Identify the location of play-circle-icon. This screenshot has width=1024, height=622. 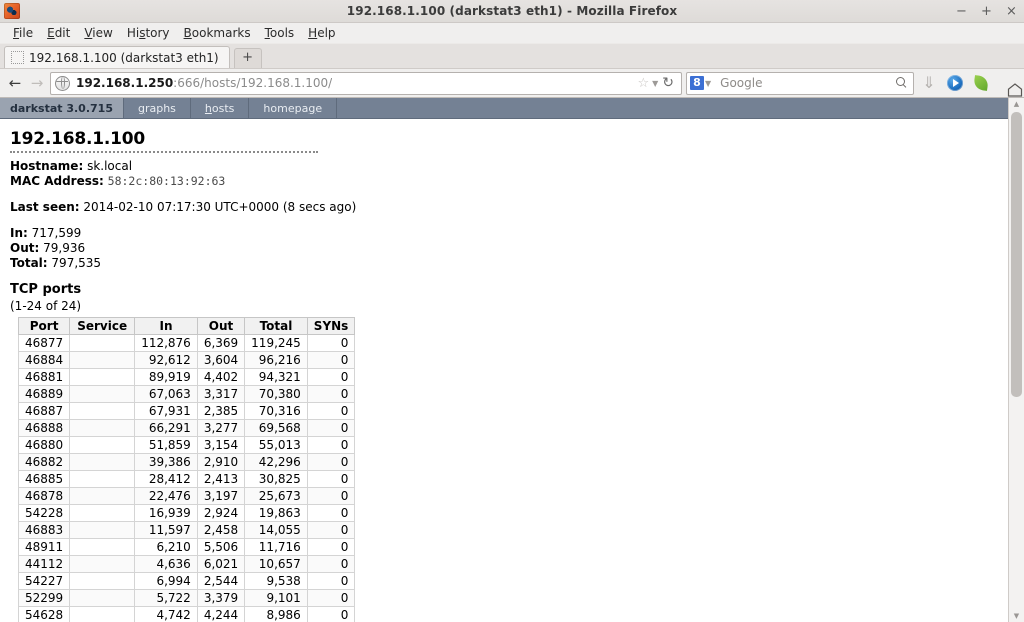
(955, 83).